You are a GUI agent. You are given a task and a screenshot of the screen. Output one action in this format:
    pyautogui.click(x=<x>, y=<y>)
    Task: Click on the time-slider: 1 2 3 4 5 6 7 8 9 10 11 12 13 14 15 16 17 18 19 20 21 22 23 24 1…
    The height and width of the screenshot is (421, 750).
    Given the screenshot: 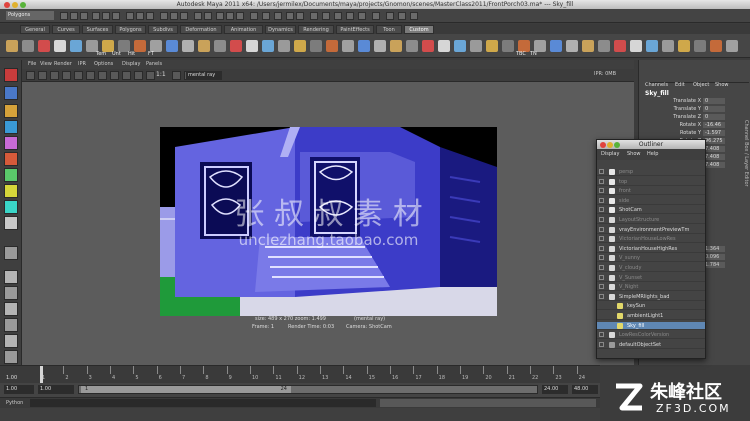 What is the action you would take?
    pyautogui.click(x=300, y=374)
    